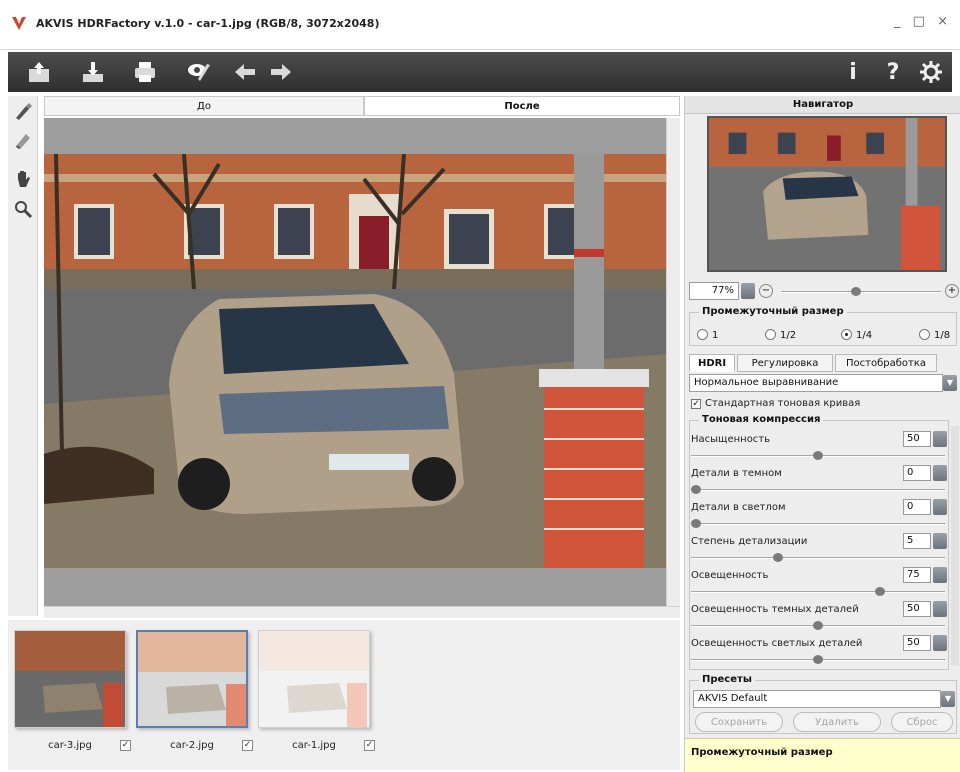 The height and width of the screenshot is (772, 960). What do you see at coordinates (922, 722) in the screenshot?
I see `reset-preset-button: Сброс` at bounding box center [922, 722].